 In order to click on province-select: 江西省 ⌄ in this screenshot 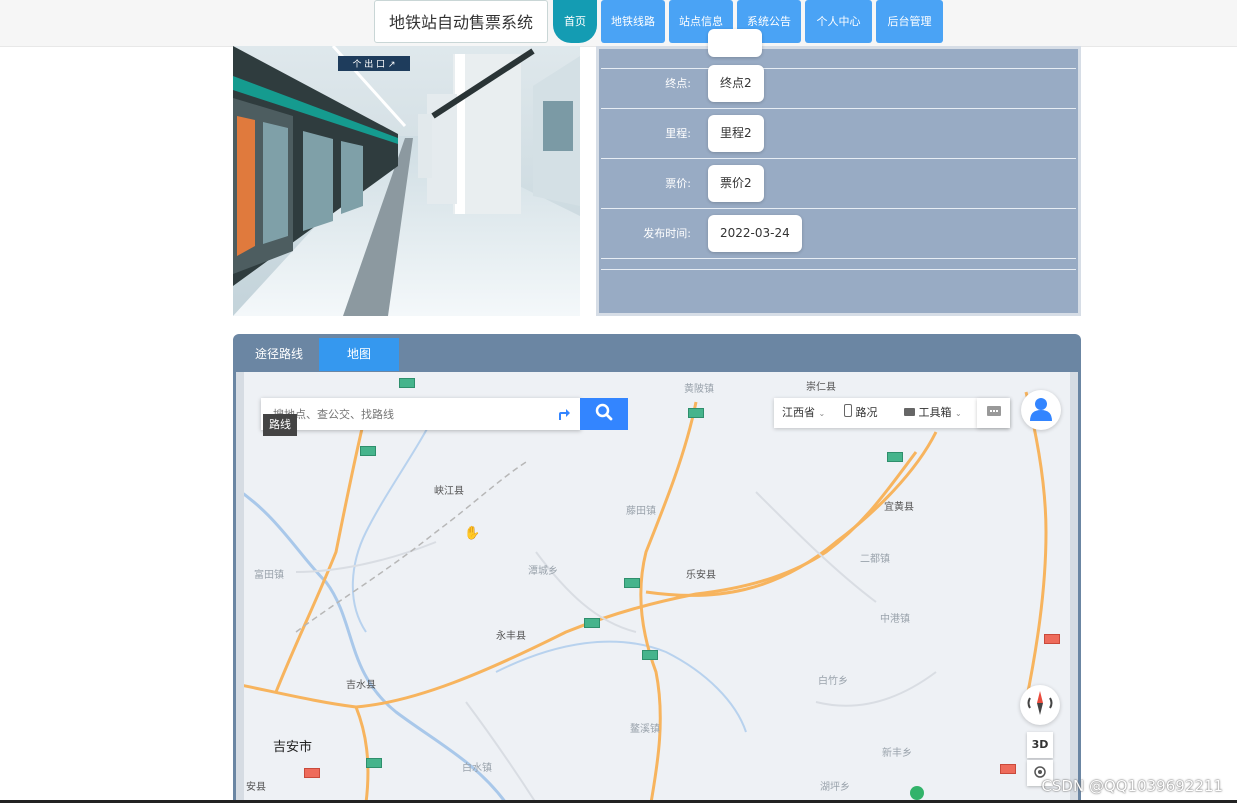, I will do `click(803, 413)`.